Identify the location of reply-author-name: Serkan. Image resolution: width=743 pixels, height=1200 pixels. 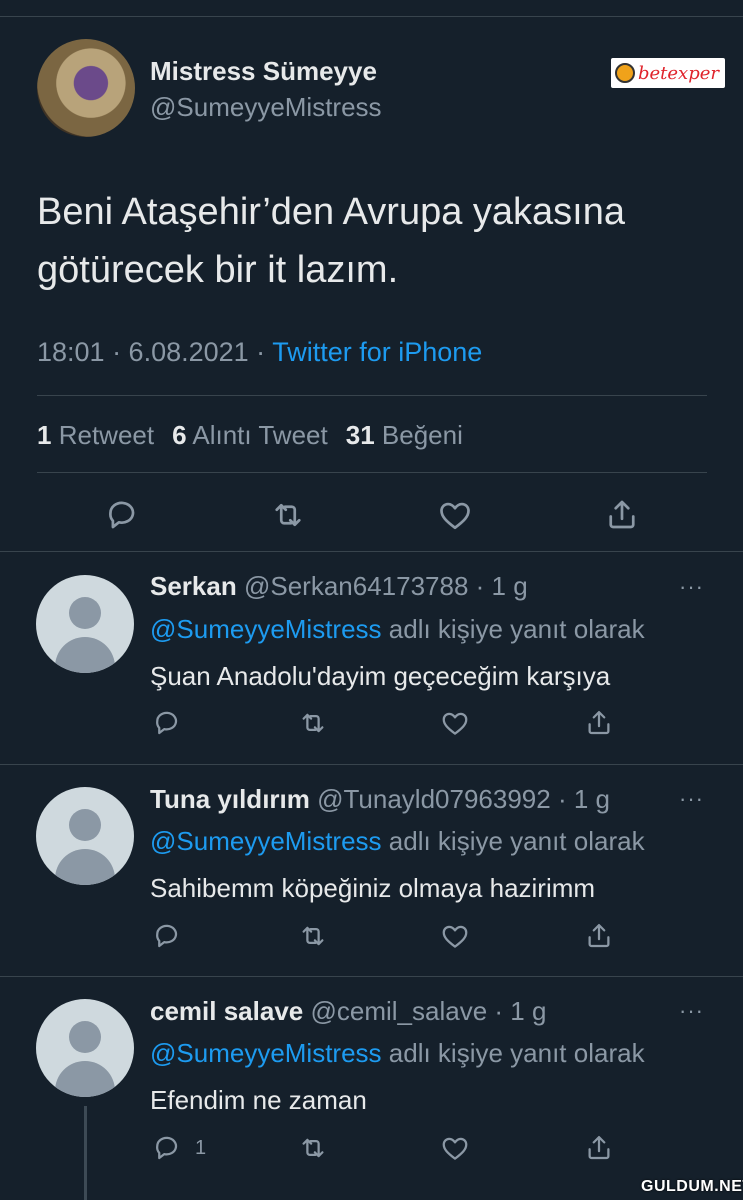
(193, 586).